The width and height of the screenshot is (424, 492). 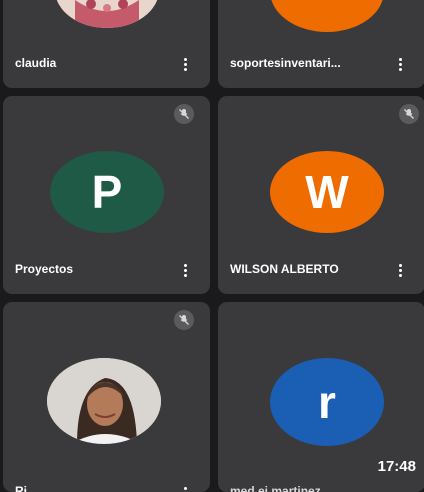 What do you see at coordinates (106, 44) in the screenshot?
I see `participant-tile-claudia: claudia` at bounding box center [106, 44].